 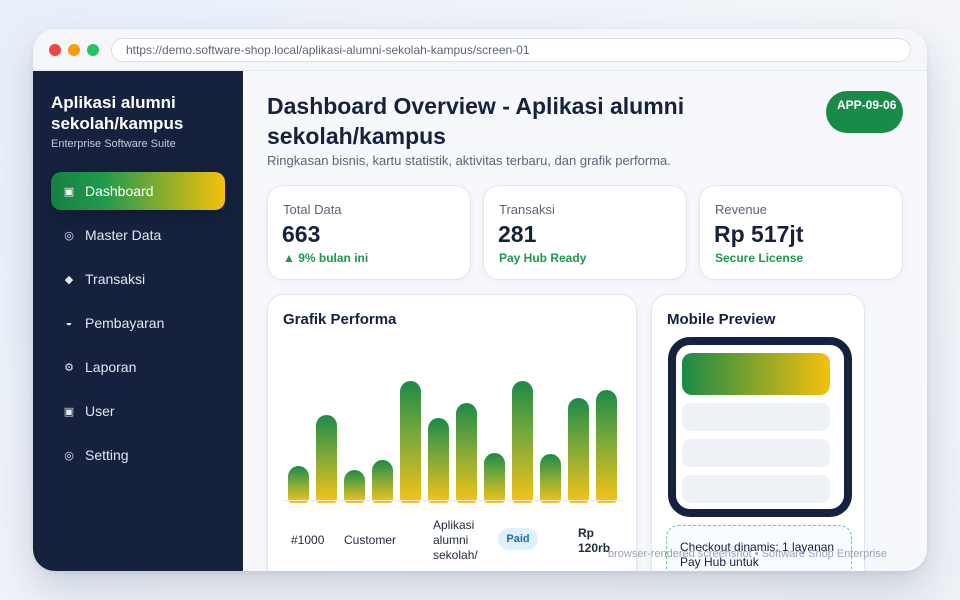 What do you see at coordinates (721, 319) in the screenshot?
I see `mobile-preview-title: Mobile Preview` at bounding box center [721, 319].